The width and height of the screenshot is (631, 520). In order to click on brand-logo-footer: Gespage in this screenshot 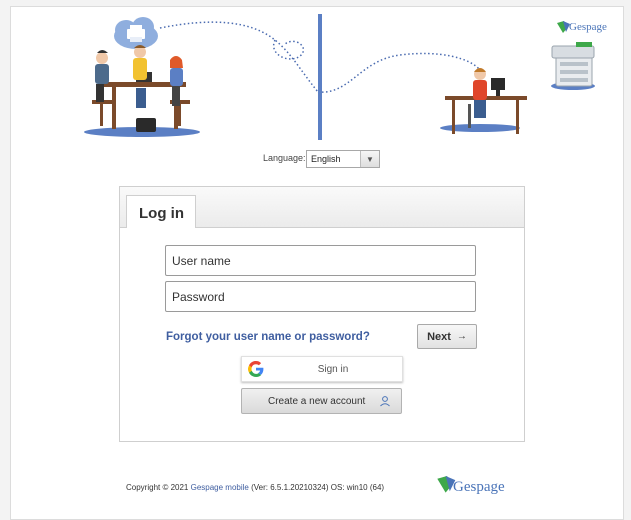, I will do `click(477, 487)`.